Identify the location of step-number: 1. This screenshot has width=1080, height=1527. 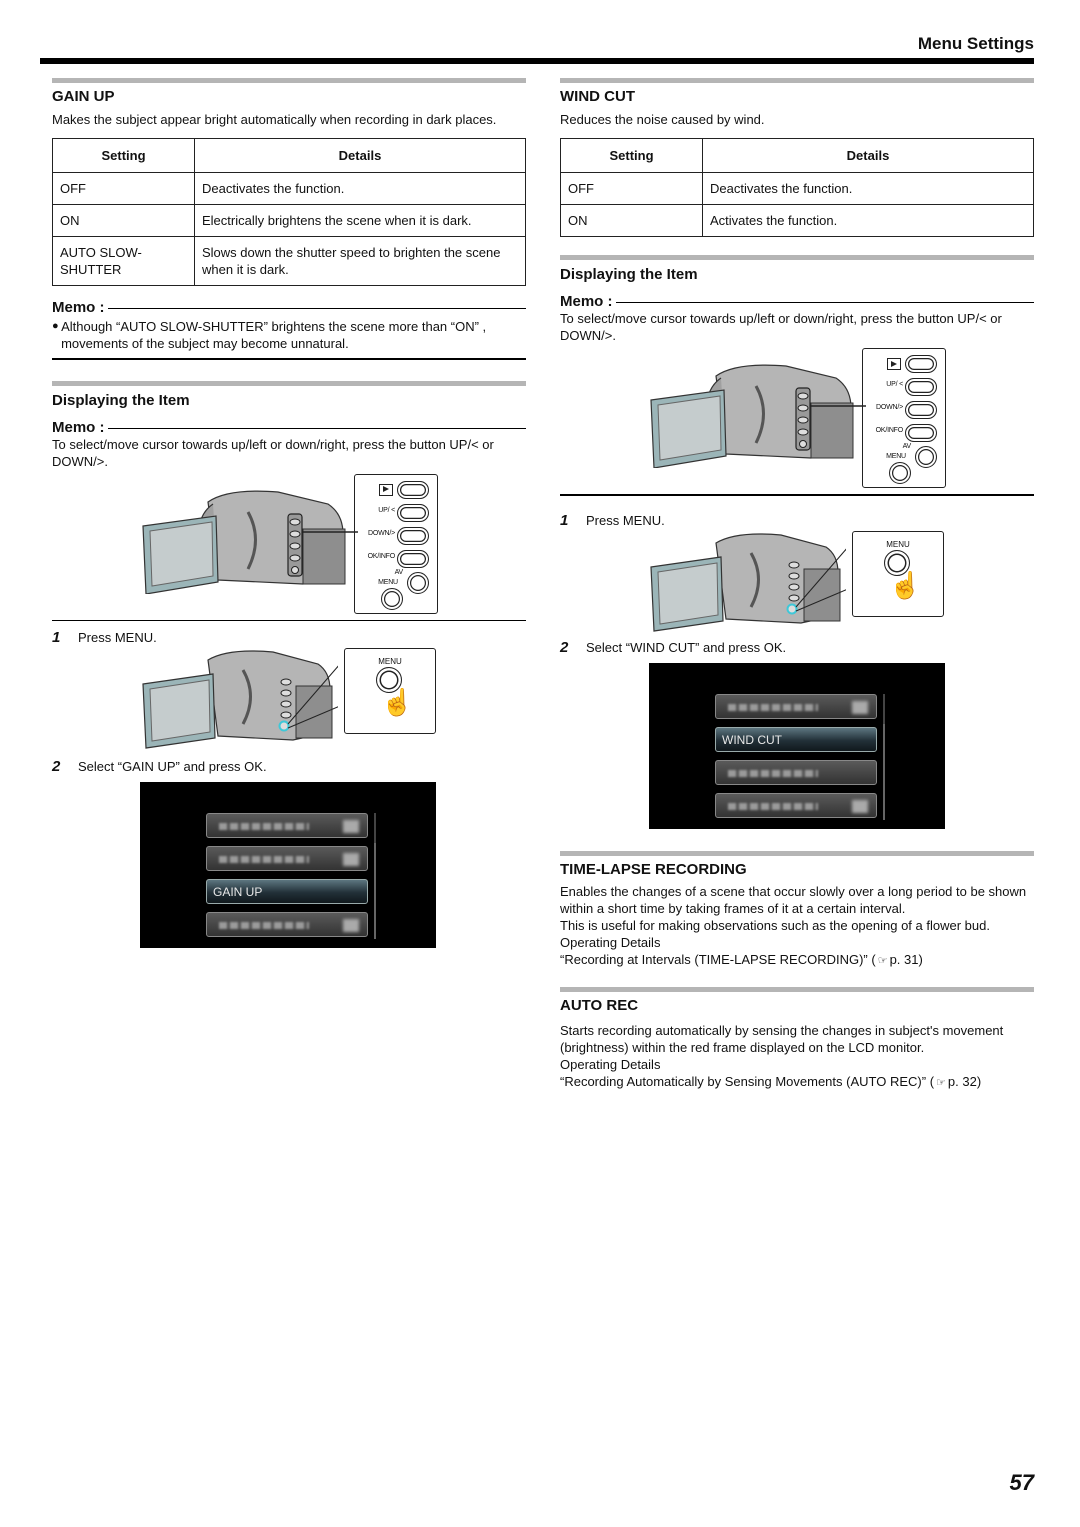
(564, 520).